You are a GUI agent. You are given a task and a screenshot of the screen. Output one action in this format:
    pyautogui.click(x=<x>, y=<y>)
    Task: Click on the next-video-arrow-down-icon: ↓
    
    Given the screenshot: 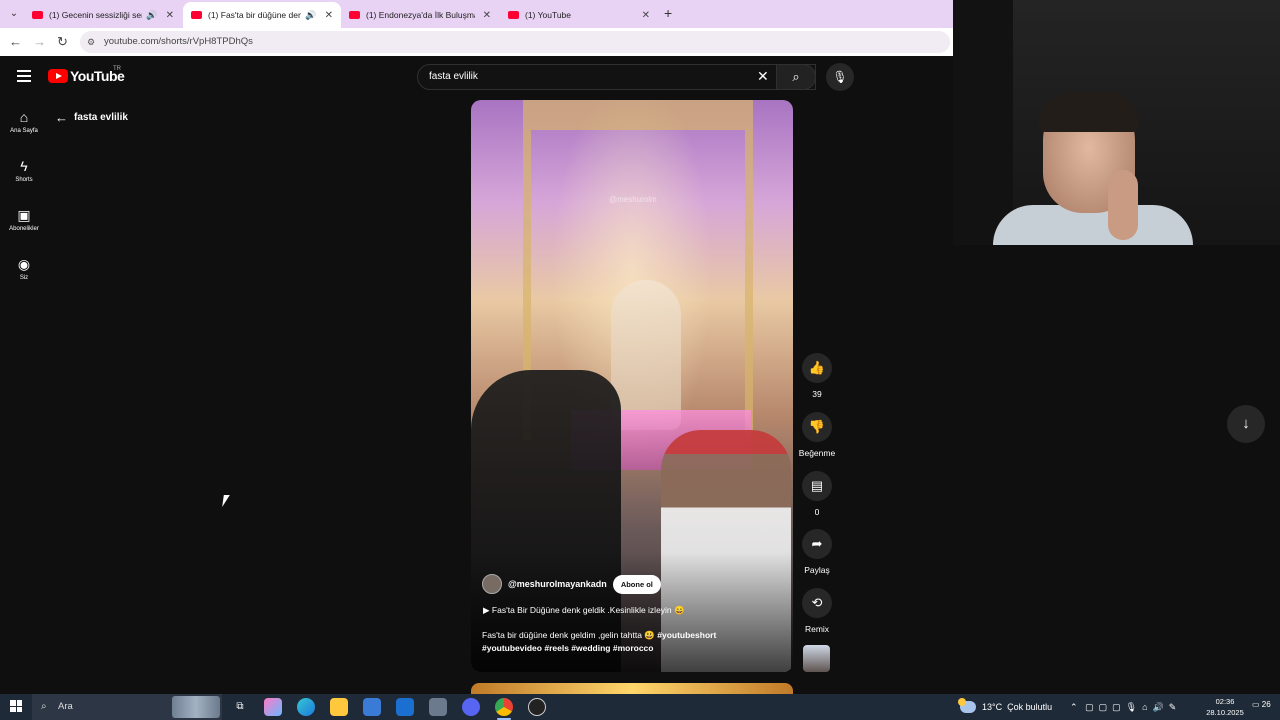 What is the action you would take?
    pyautogui.click(x=1246, y=424)
    